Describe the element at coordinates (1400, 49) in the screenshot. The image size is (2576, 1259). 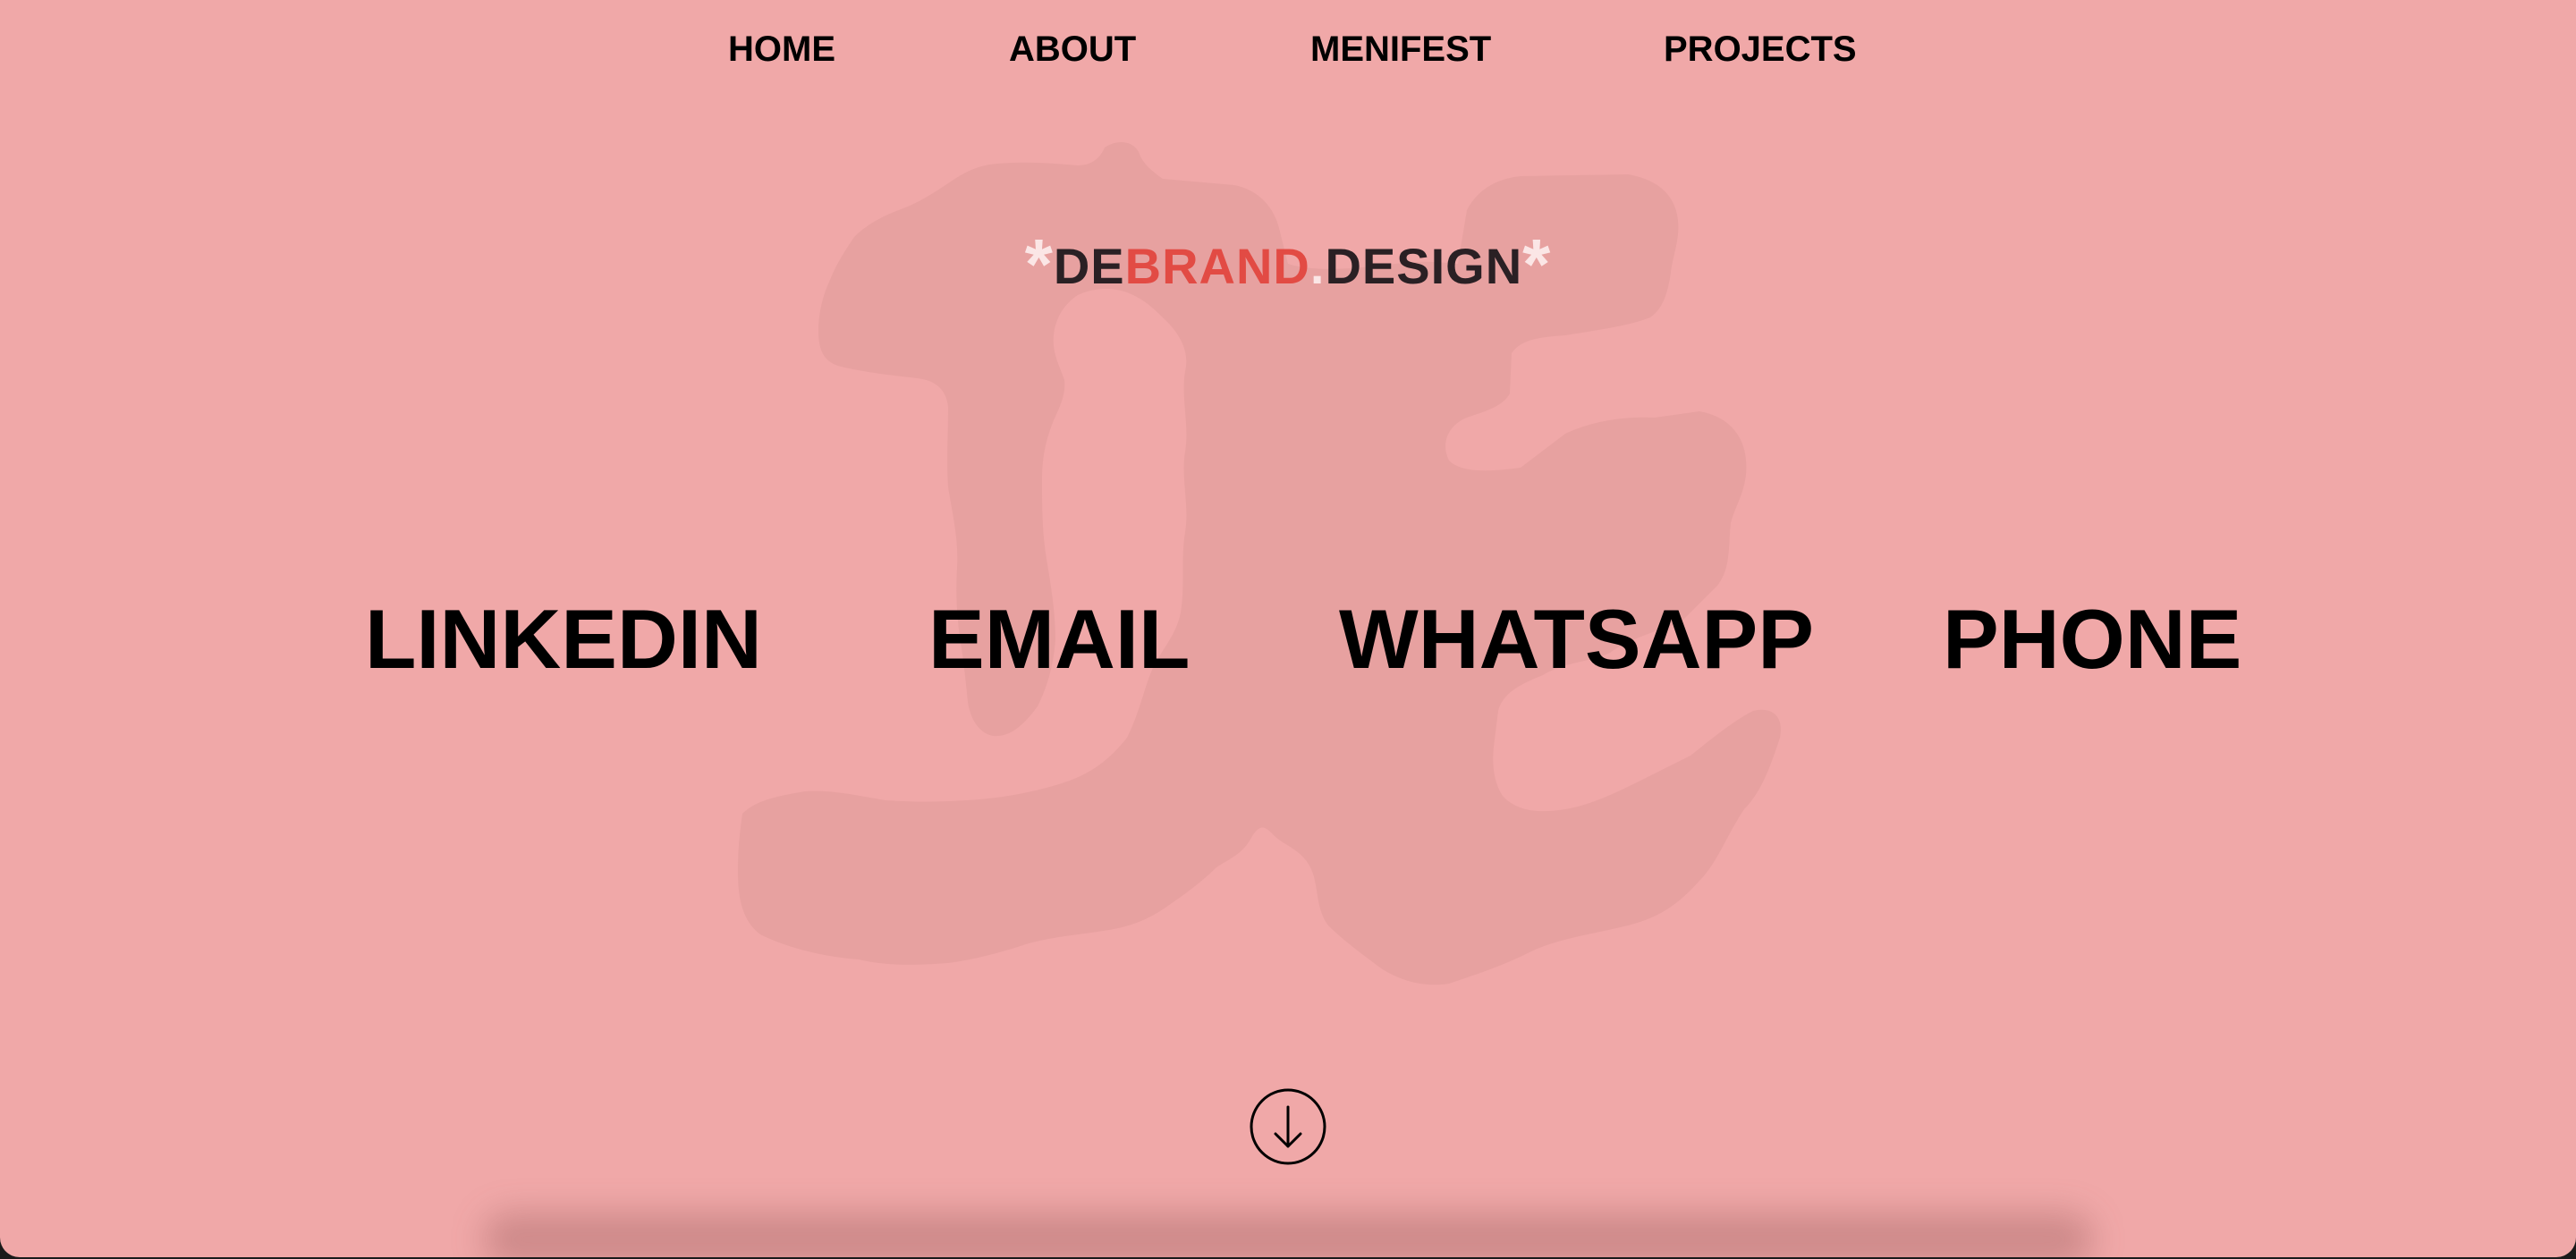
I see `nav-menifest-link: MENIFEST` at that location.